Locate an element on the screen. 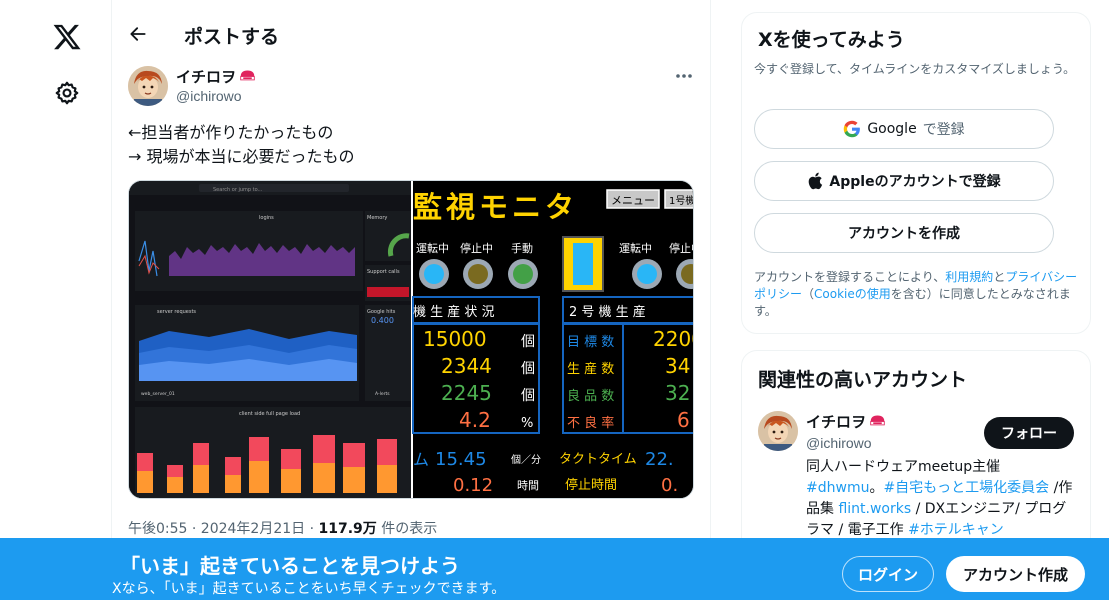  monitor-status-manual: 手動 is located at coordinates (522, 248).